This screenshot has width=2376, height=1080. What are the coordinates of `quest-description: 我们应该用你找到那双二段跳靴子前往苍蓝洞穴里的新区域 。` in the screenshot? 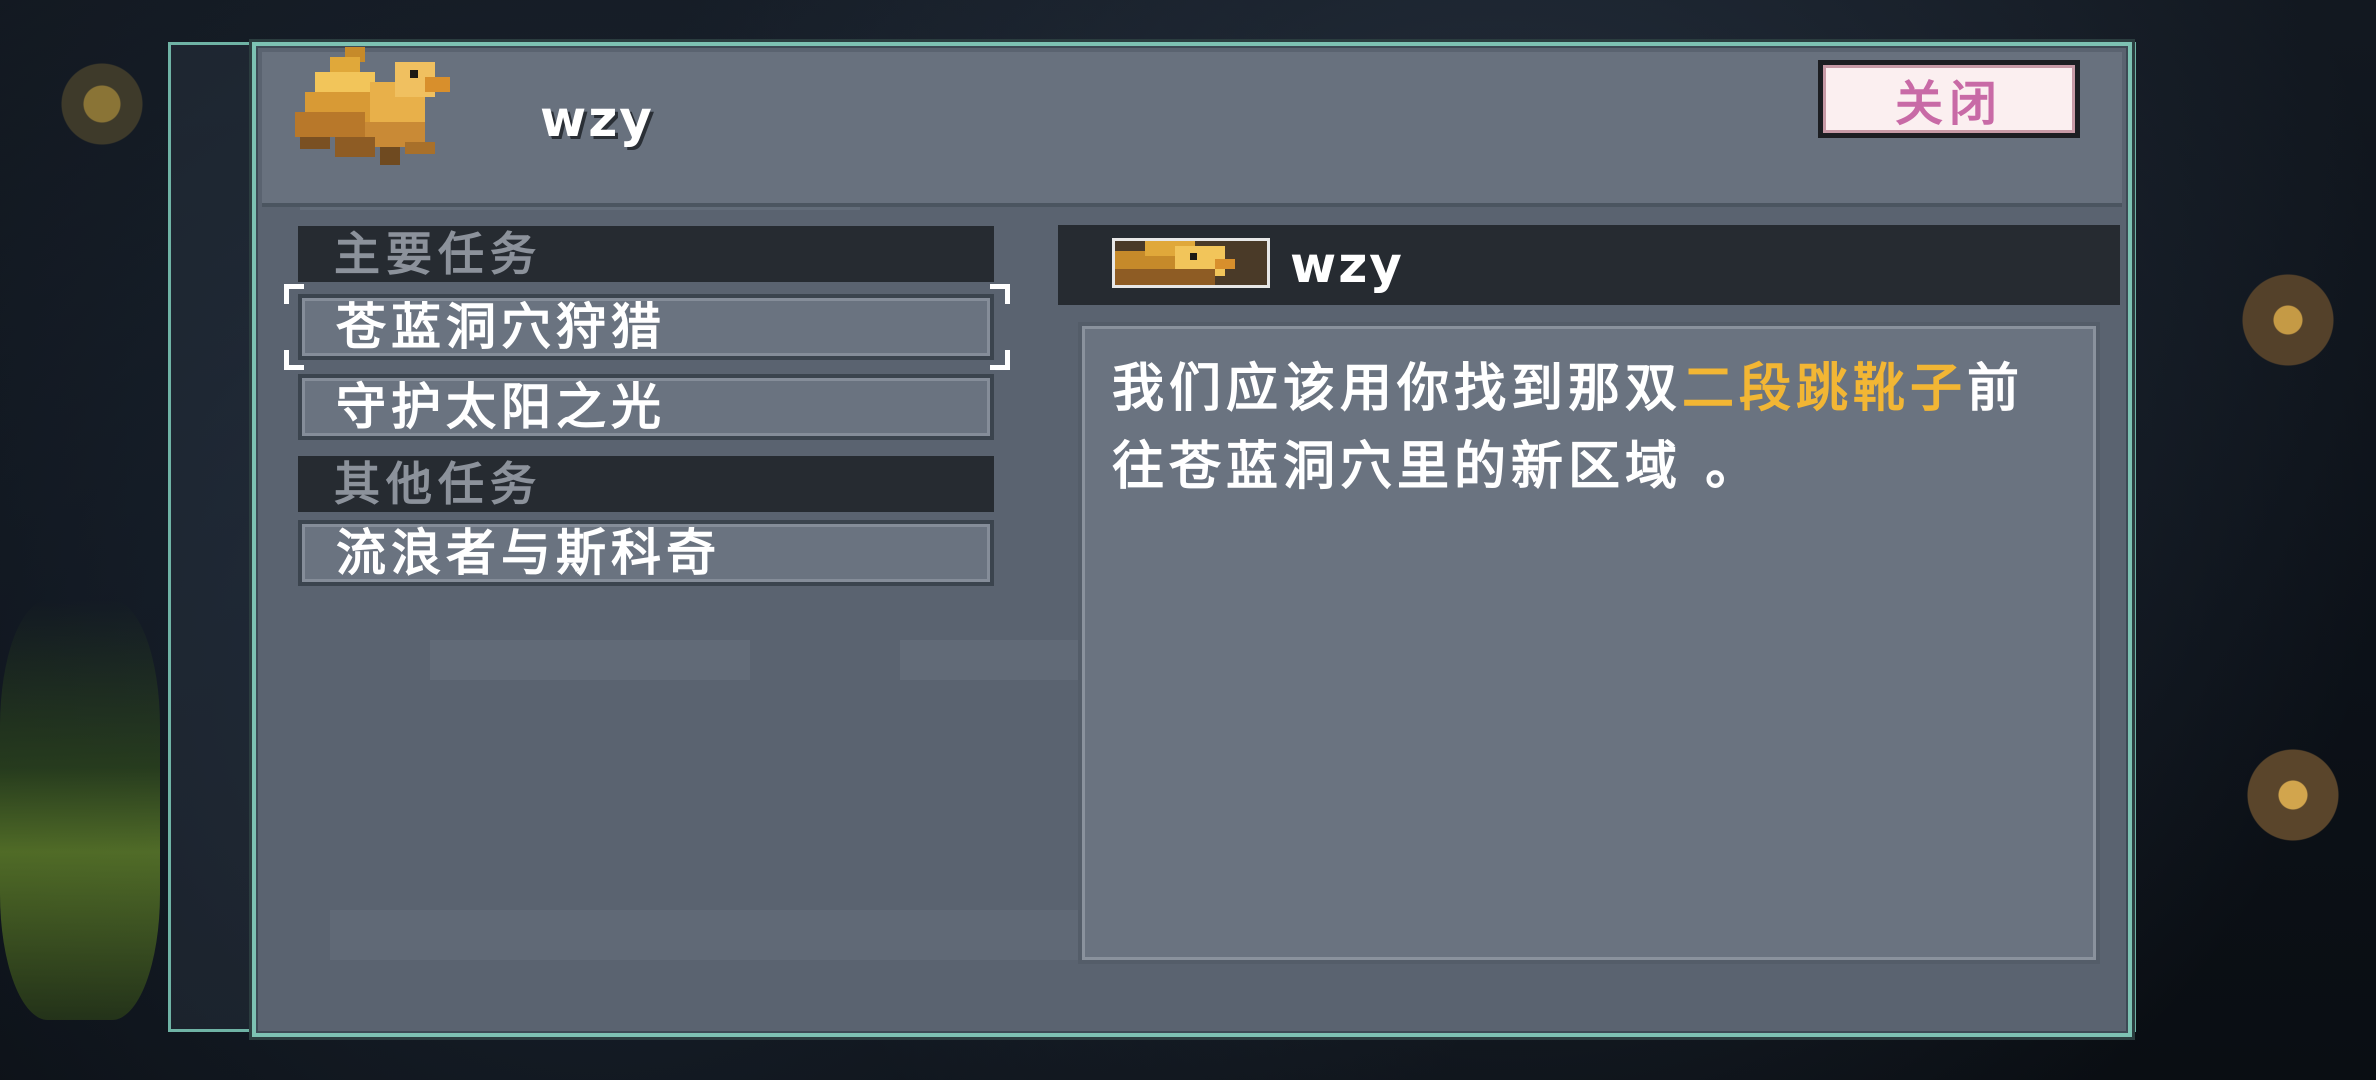 It's located at (1592, 428).